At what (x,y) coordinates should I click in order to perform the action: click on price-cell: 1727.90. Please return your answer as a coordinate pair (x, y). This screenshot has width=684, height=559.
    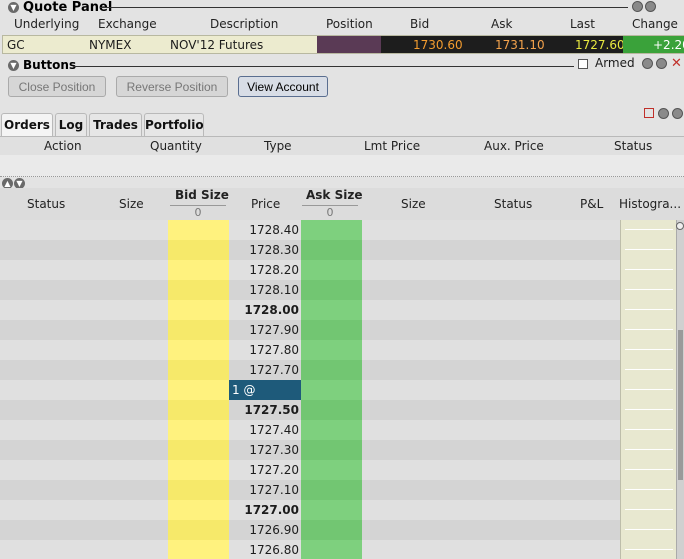
    Looking at the image, I should click on (265, 330).